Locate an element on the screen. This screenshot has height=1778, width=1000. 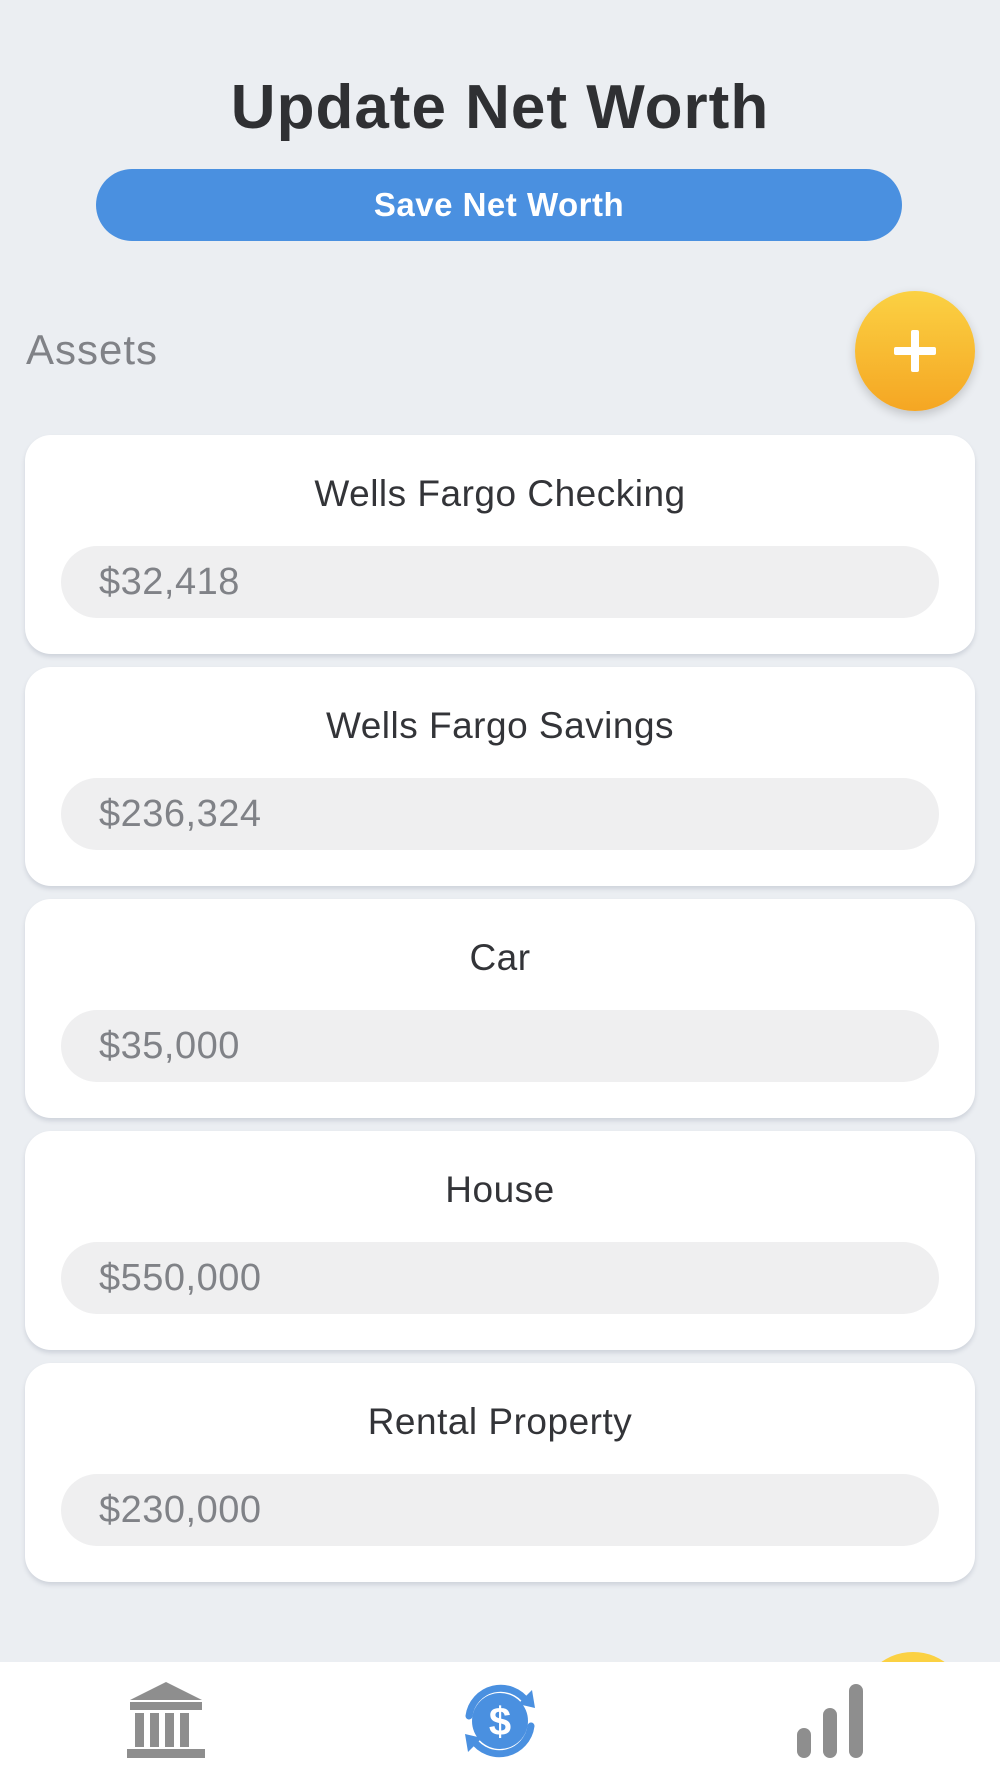
asset-name: Rental Property is located at coordinates (500, 1421).